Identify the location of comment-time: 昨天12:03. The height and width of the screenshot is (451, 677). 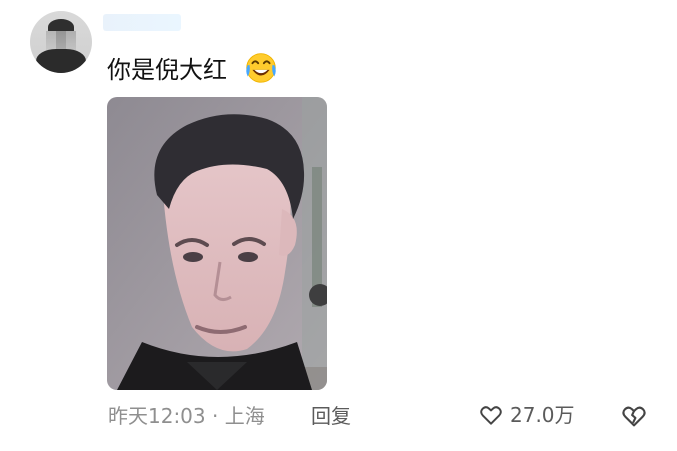
(157, 416).